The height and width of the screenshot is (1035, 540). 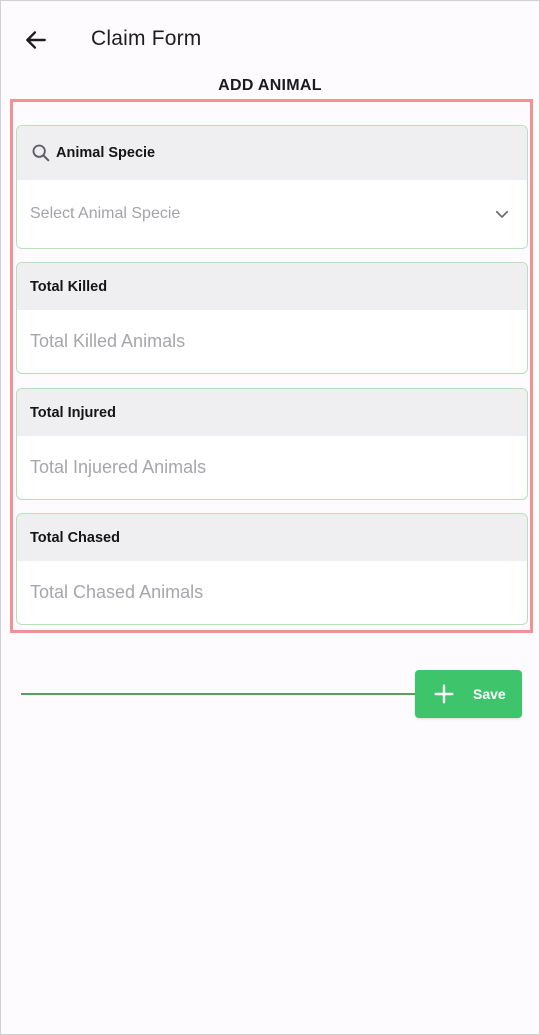 I want to click on total-chased-field: Total Chased, so click(x=272, y=569).